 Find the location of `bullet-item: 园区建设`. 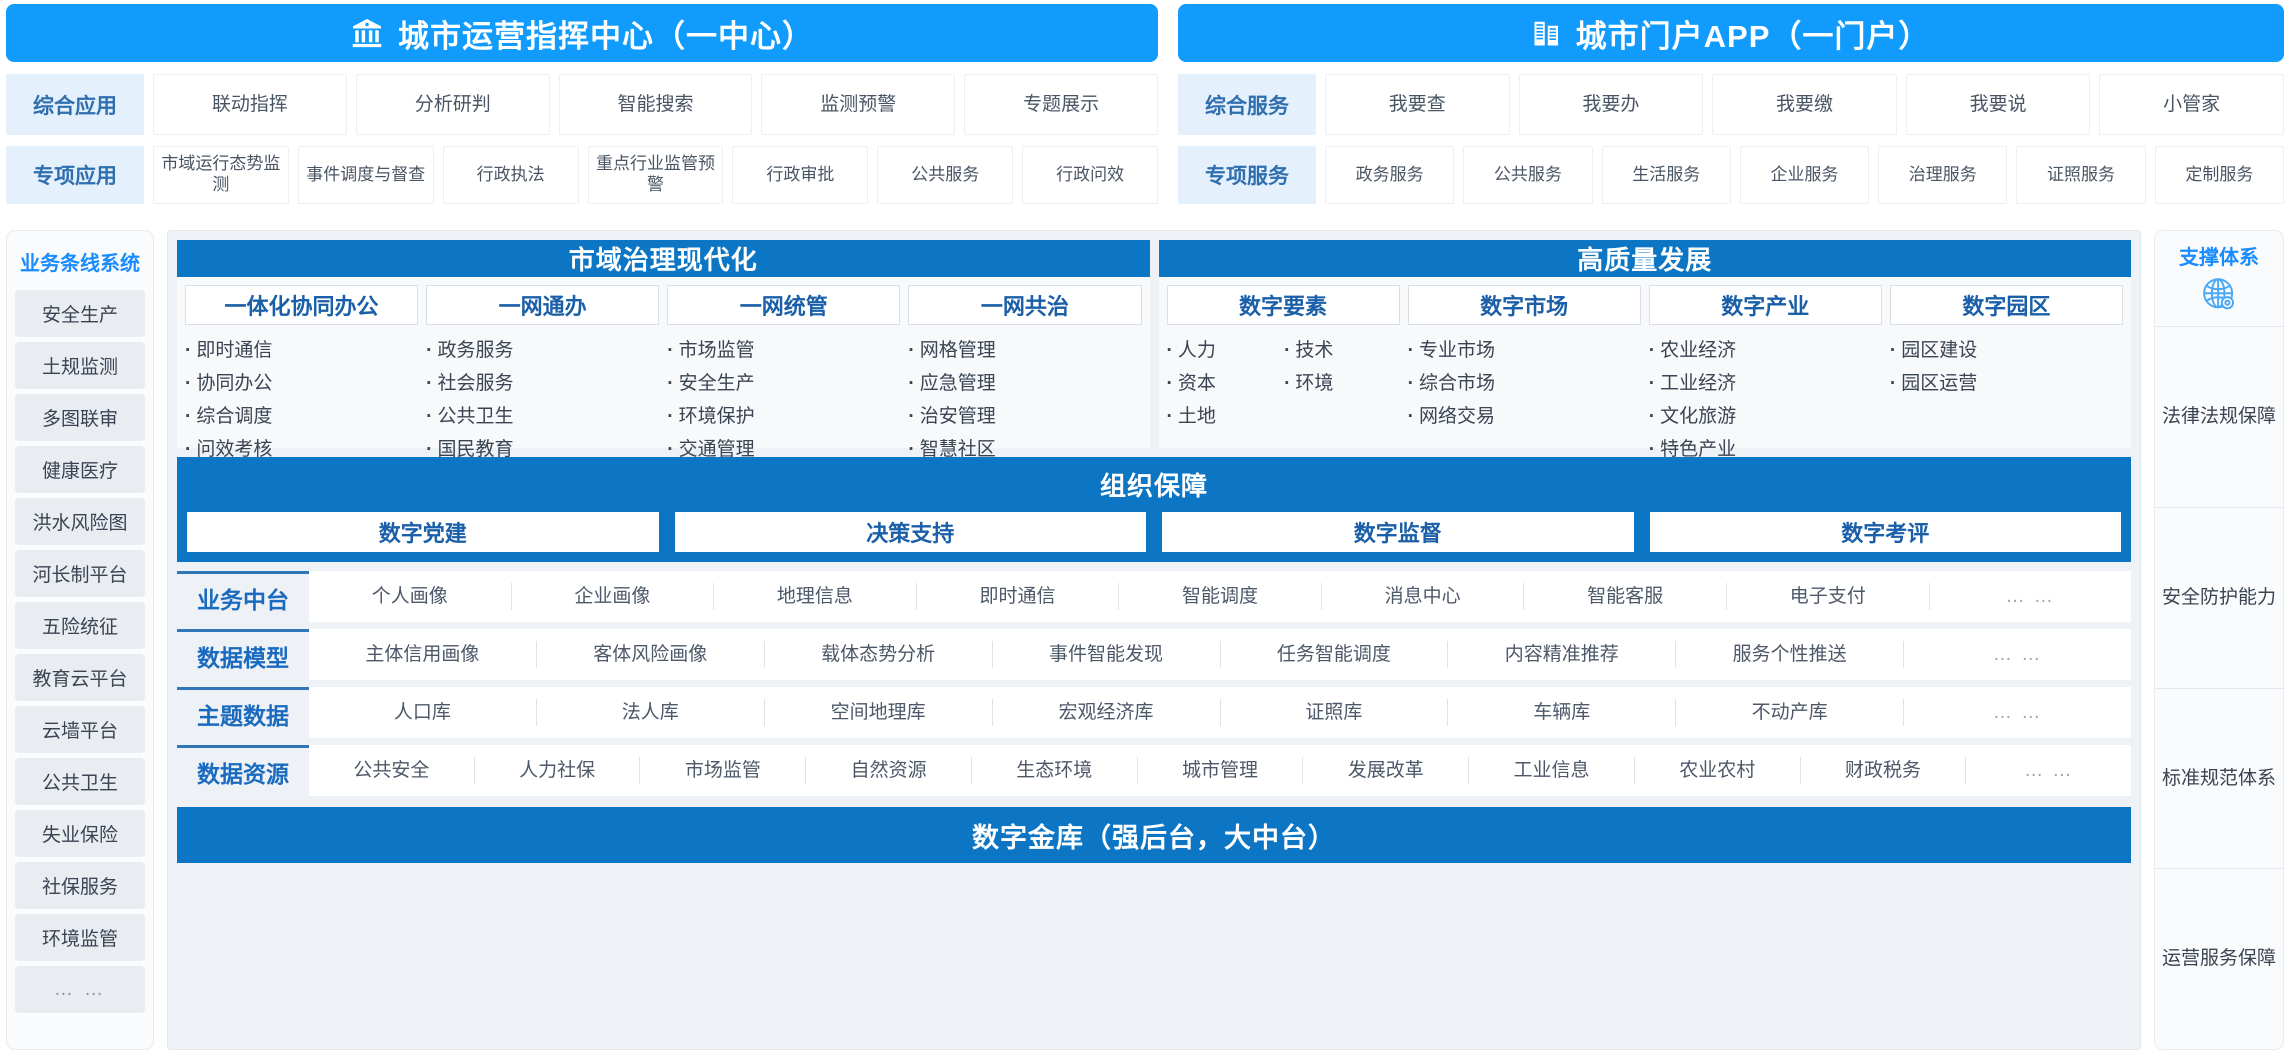

bullet-item: 园区建设 is located at coordinates (2006, 348).